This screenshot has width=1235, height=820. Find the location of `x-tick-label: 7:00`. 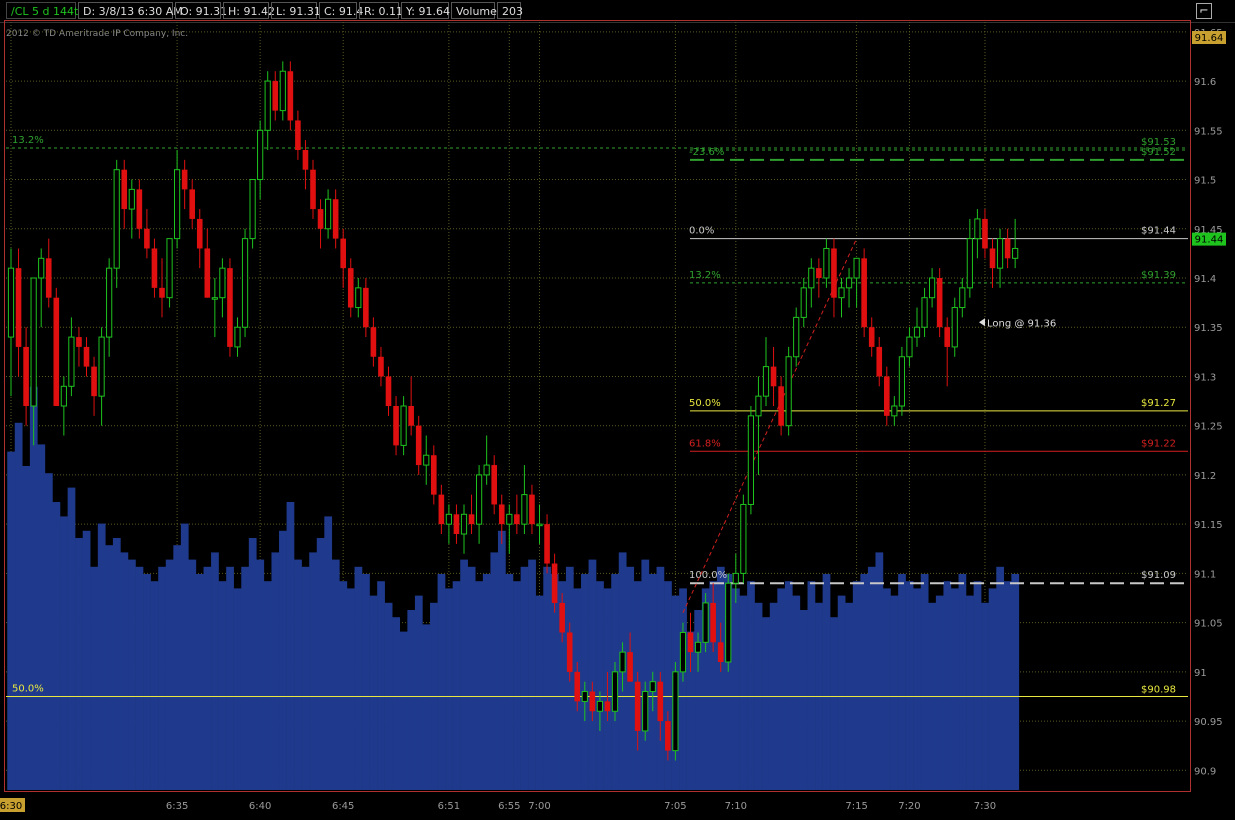

x-tick-label: 7:00 is located at coordinates (539, 806).